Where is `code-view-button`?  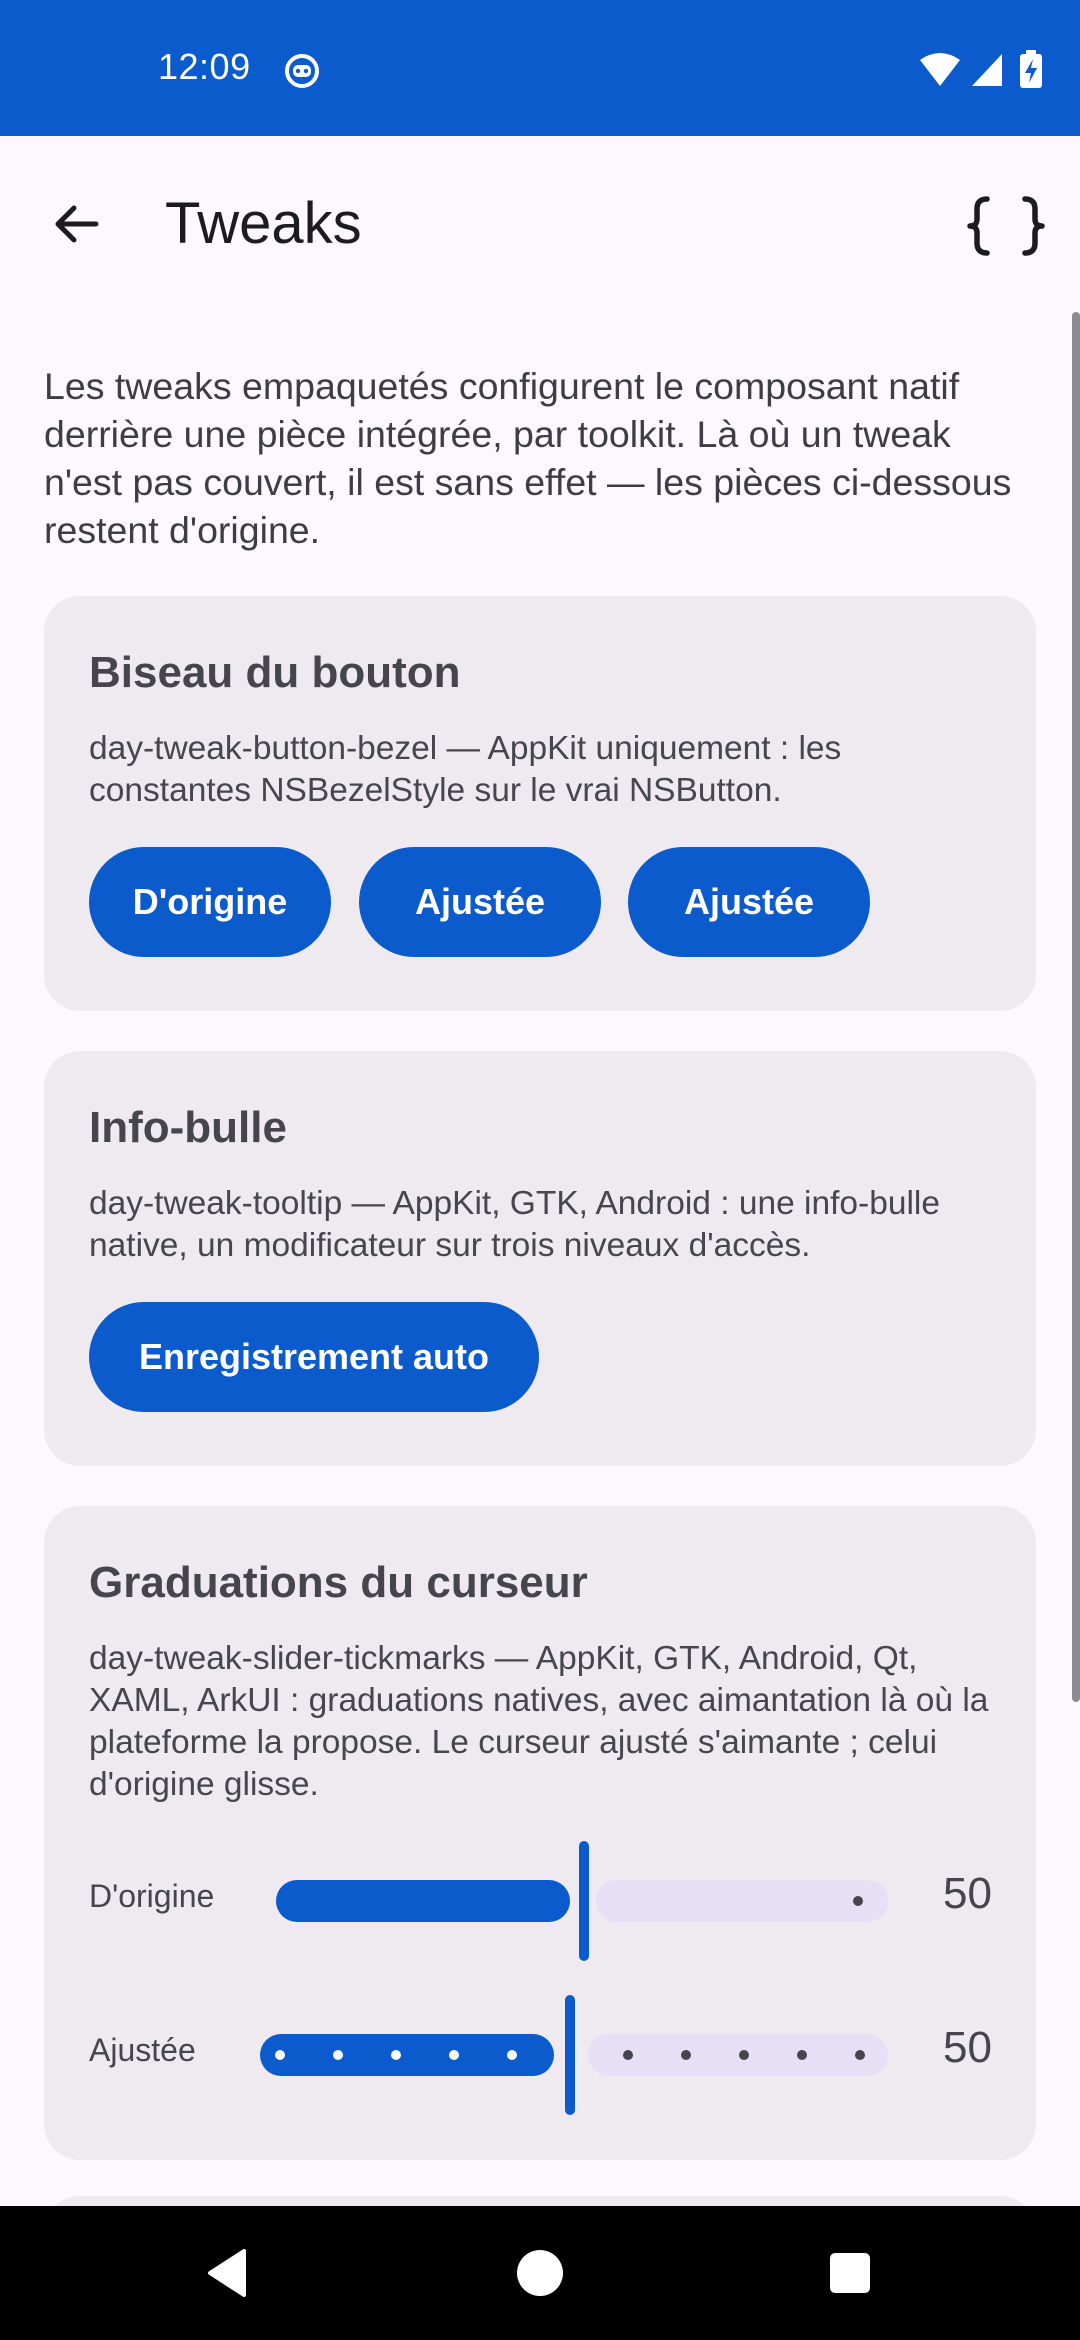 code-view-button is located at coordinates (1006, 226).